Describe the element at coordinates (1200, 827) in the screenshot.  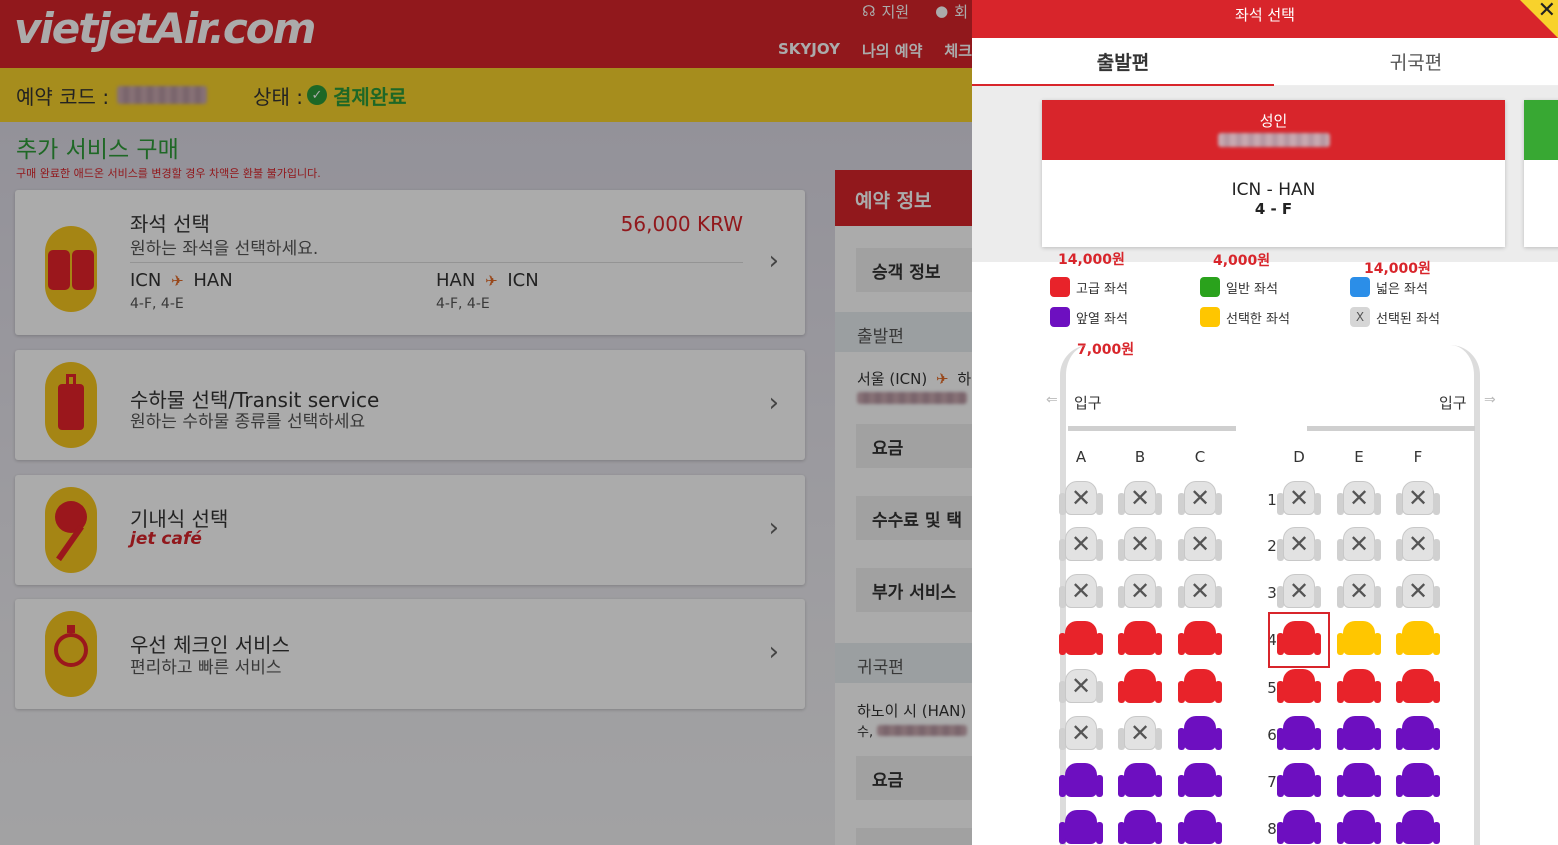
I see `seat-8C` at that location.